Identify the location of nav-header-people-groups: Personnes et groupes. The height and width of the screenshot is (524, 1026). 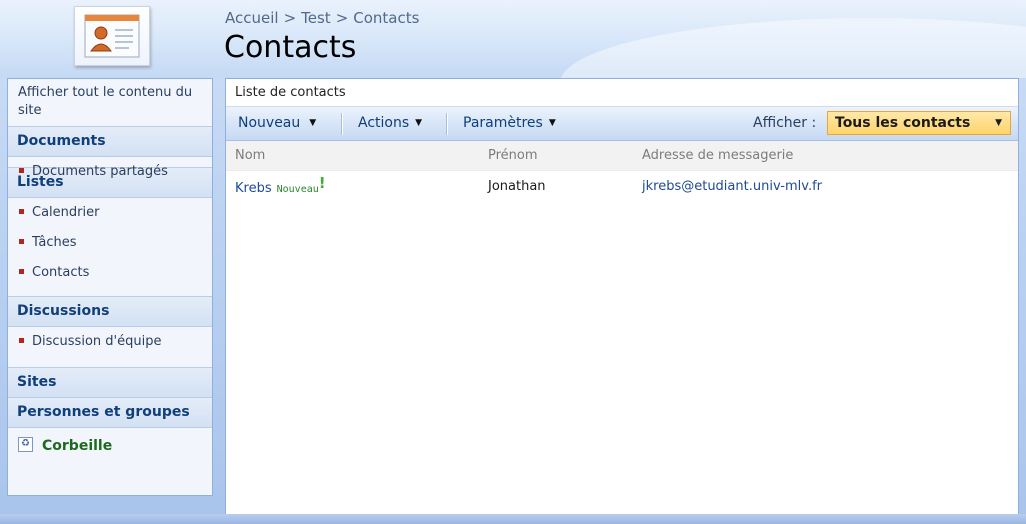
(110, 413).